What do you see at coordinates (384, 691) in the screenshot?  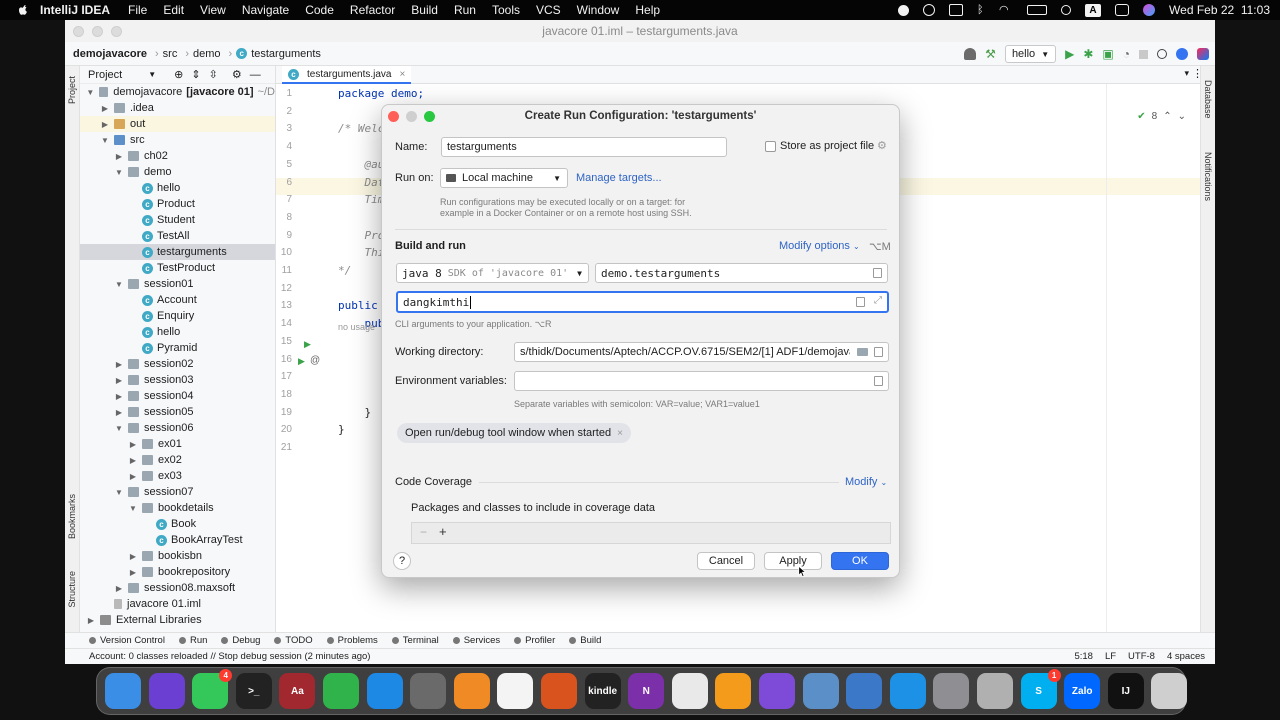 I see `safari-icon` at bounding box center [384, 691].